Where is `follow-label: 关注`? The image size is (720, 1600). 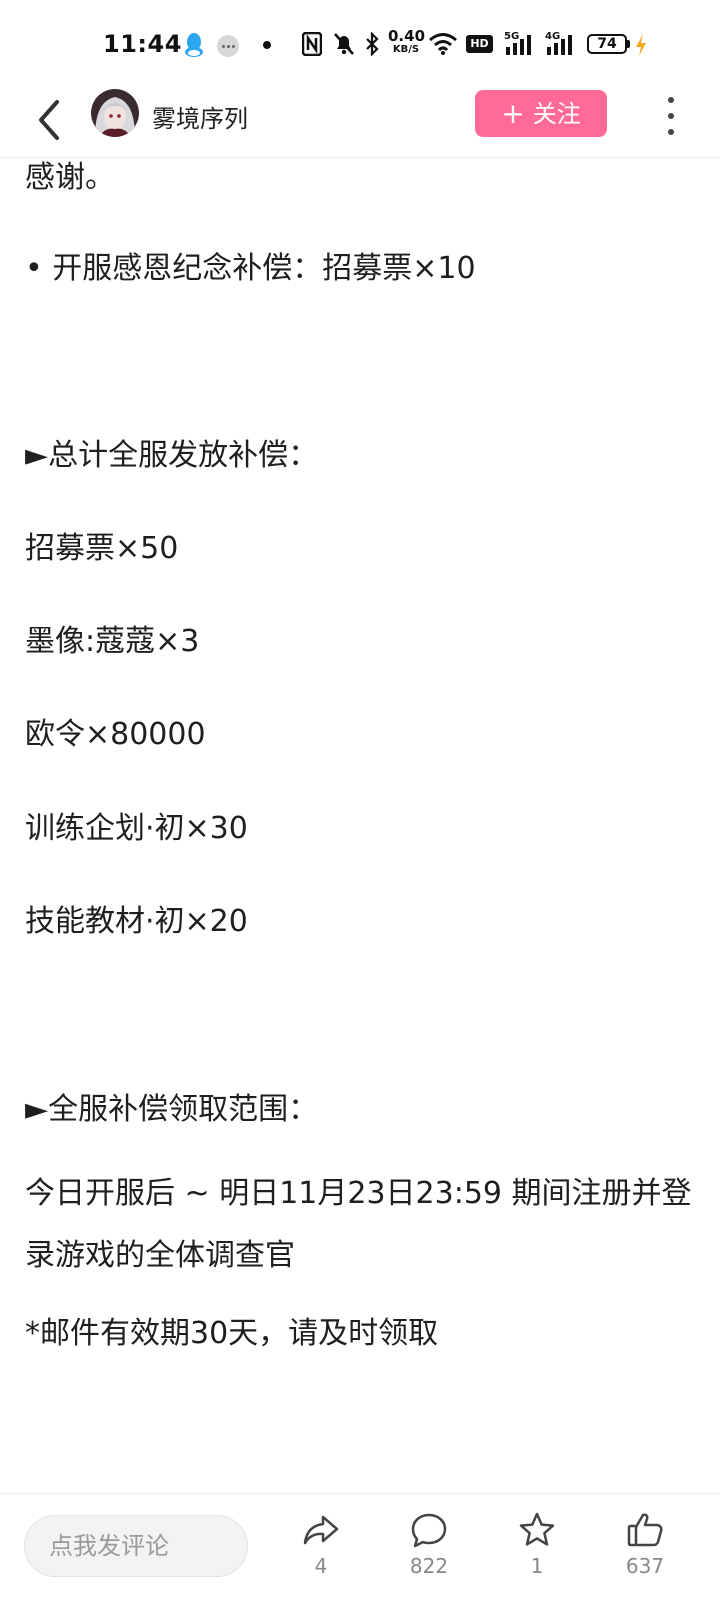
follow-label: 关注 is located at coordinates (556, 114).